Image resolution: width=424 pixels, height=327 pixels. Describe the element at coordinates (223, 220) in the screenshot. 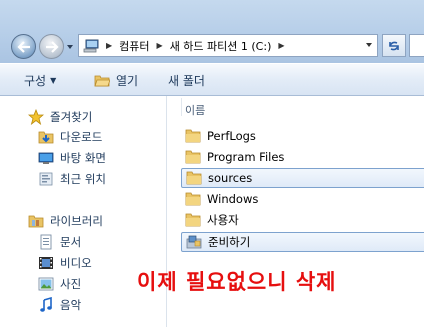

I see `file-name: 사용자` at that location.